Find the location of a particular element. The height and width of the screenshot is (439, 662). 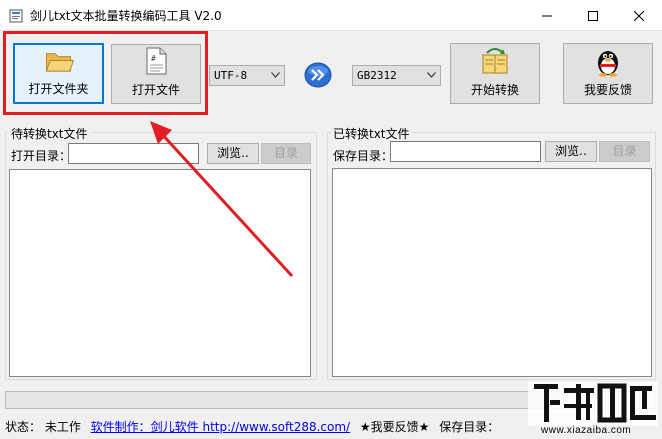

maximize-icon is located at coordinates (593, 15).